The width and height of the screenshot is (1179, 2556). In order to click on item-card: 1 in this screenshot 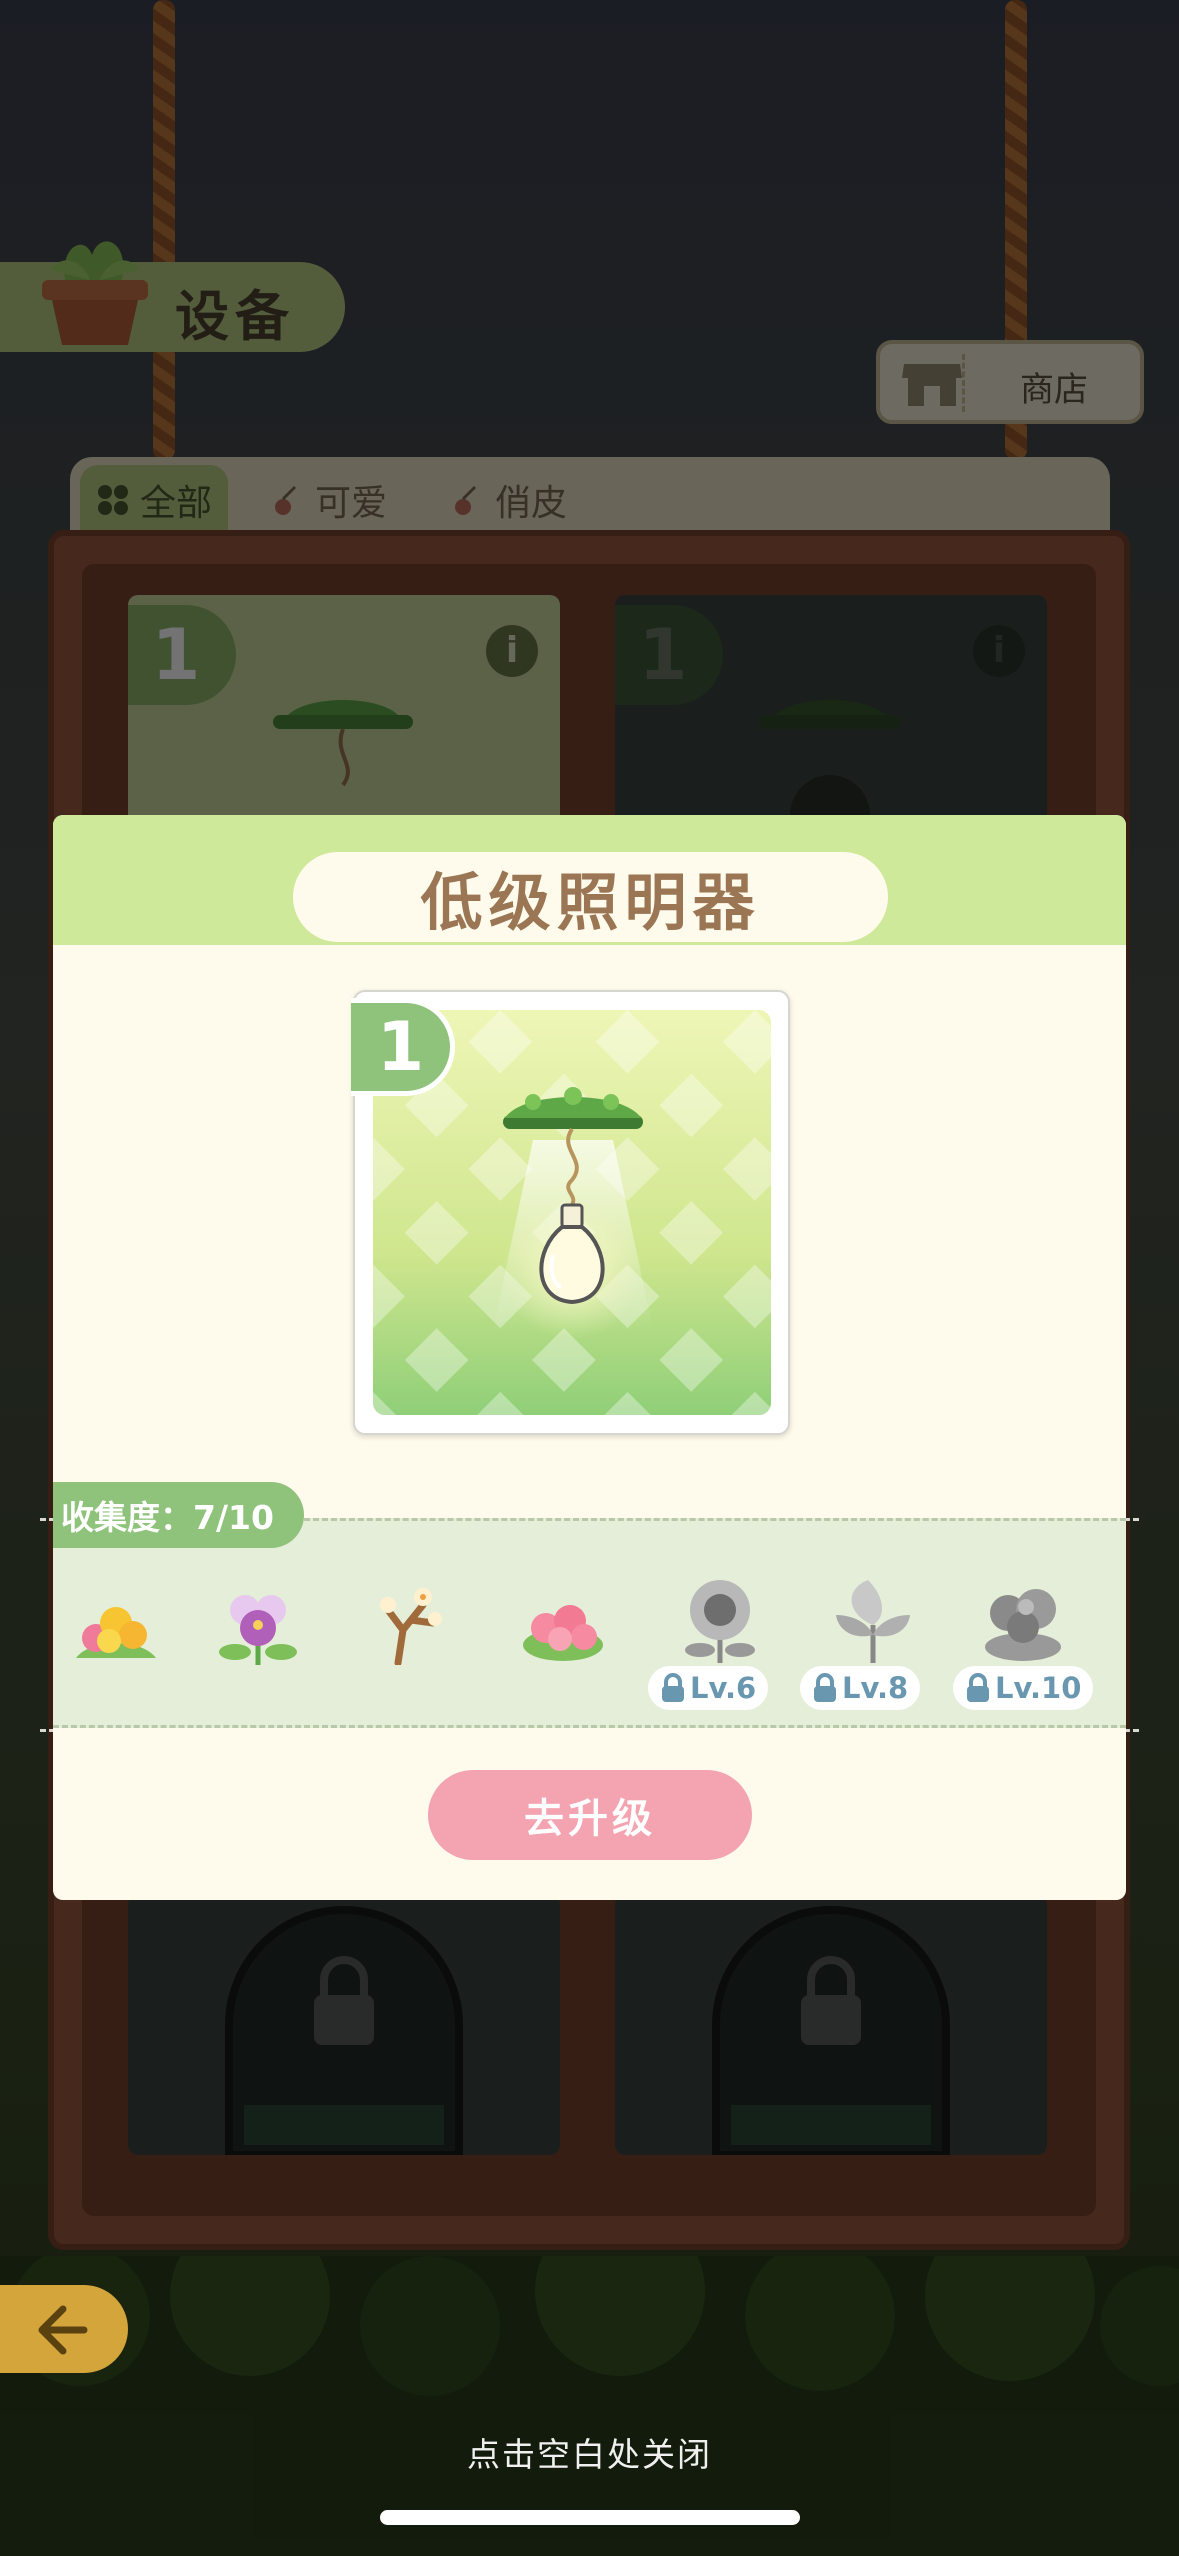, I will do `click(570, 1212)`.